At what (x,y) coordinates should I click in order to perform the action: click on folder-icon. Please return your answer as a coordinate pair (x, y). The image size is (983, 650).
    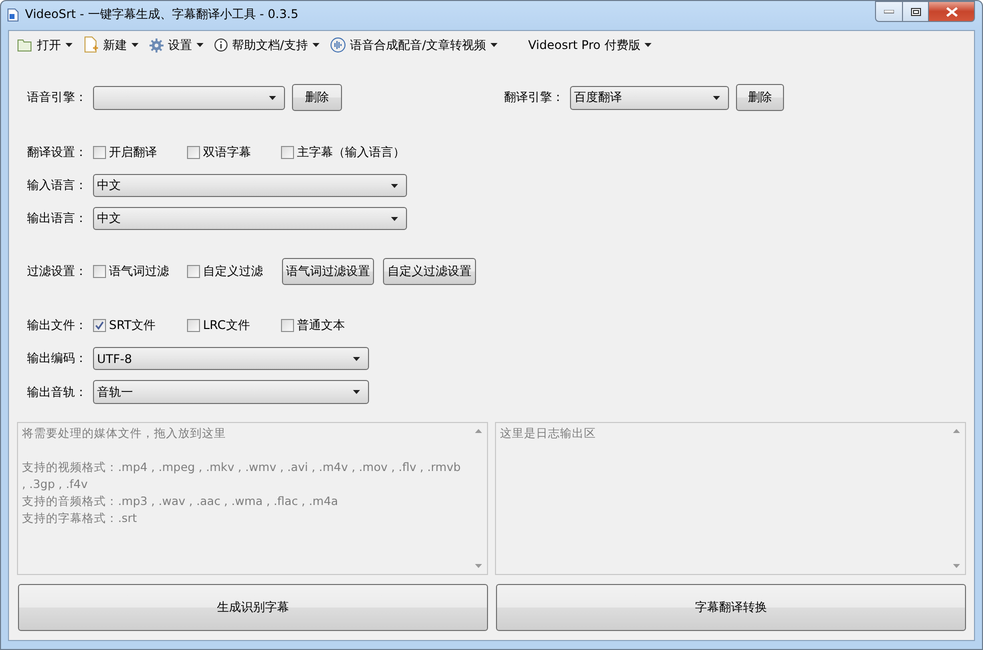
    Looking at the image, I should click on (25, 45).